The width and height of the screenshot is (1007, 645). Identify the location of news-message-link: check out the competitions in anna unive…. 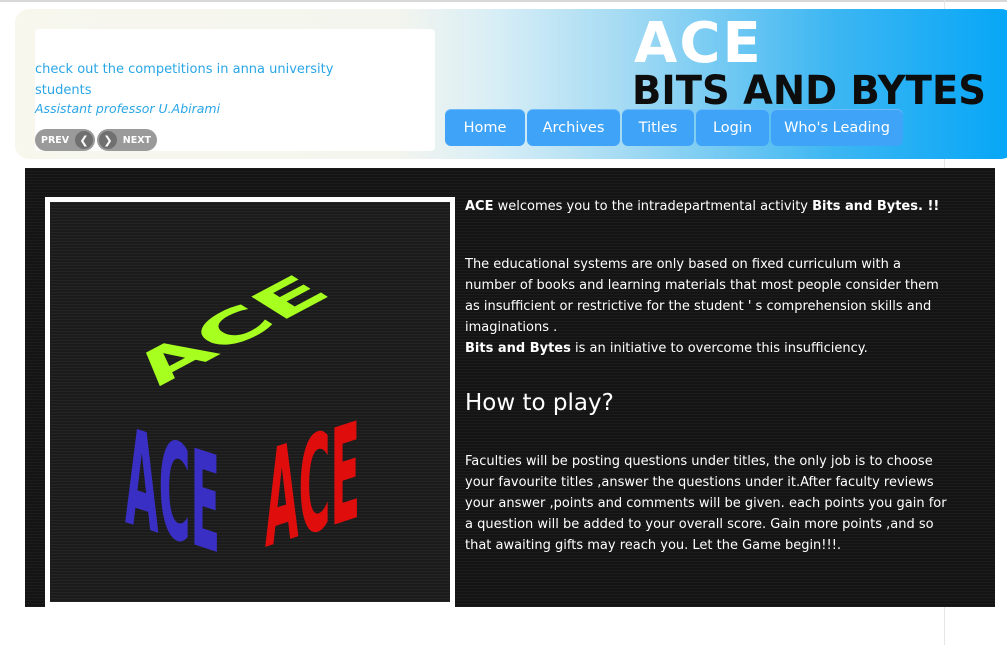
(185, 80).